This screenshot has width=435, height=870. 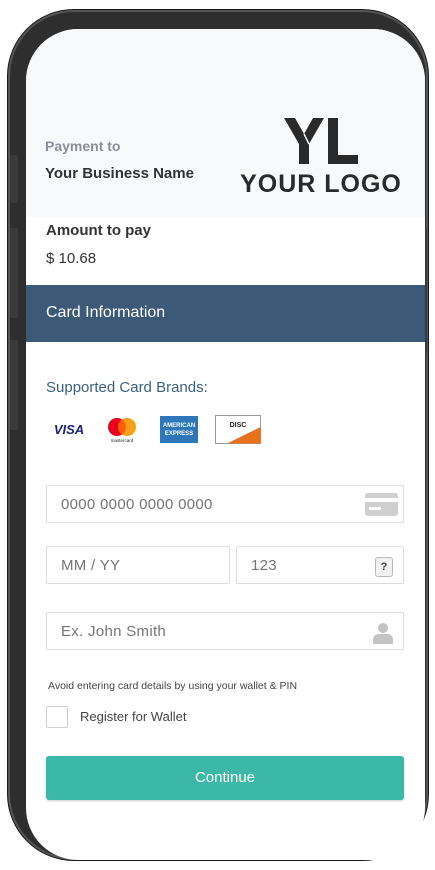 I want to click on svg-text: EXPRESS, so click(x=179, y=434).